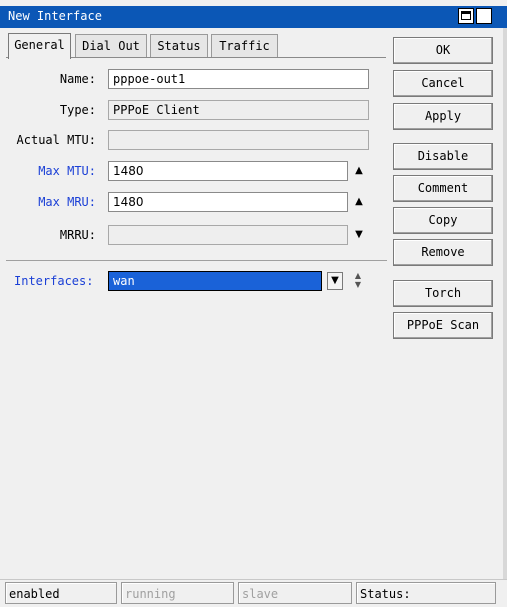 Image resolution: width=507 pixels, height=607 pixels. What do you see at coordinates (244, 46) in the screenshot?
I see `tab-traffic: Traffic` at bounding box center [244, 46].